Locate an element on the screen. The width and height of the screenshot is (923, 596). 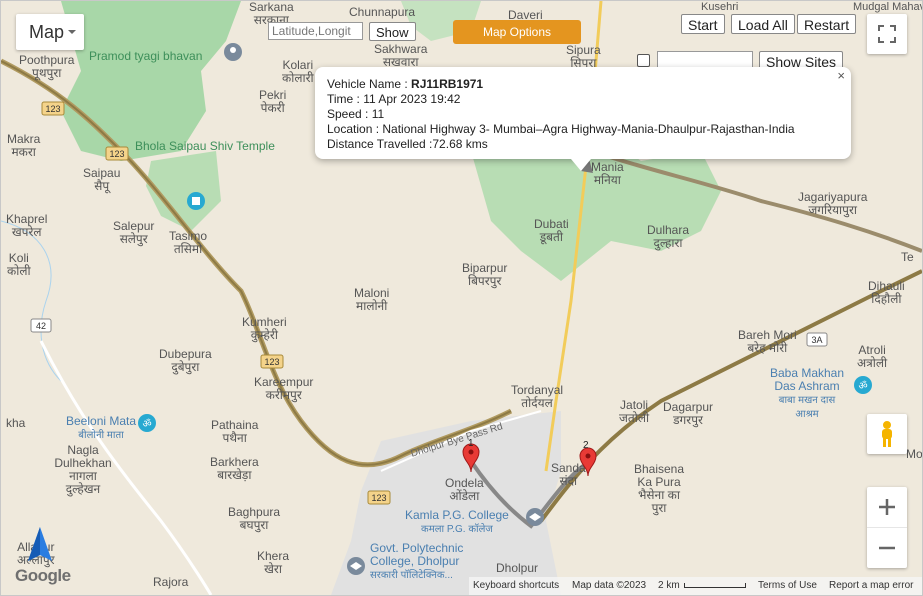
map-marker-start: 1 is located at coordinates (471, 456).